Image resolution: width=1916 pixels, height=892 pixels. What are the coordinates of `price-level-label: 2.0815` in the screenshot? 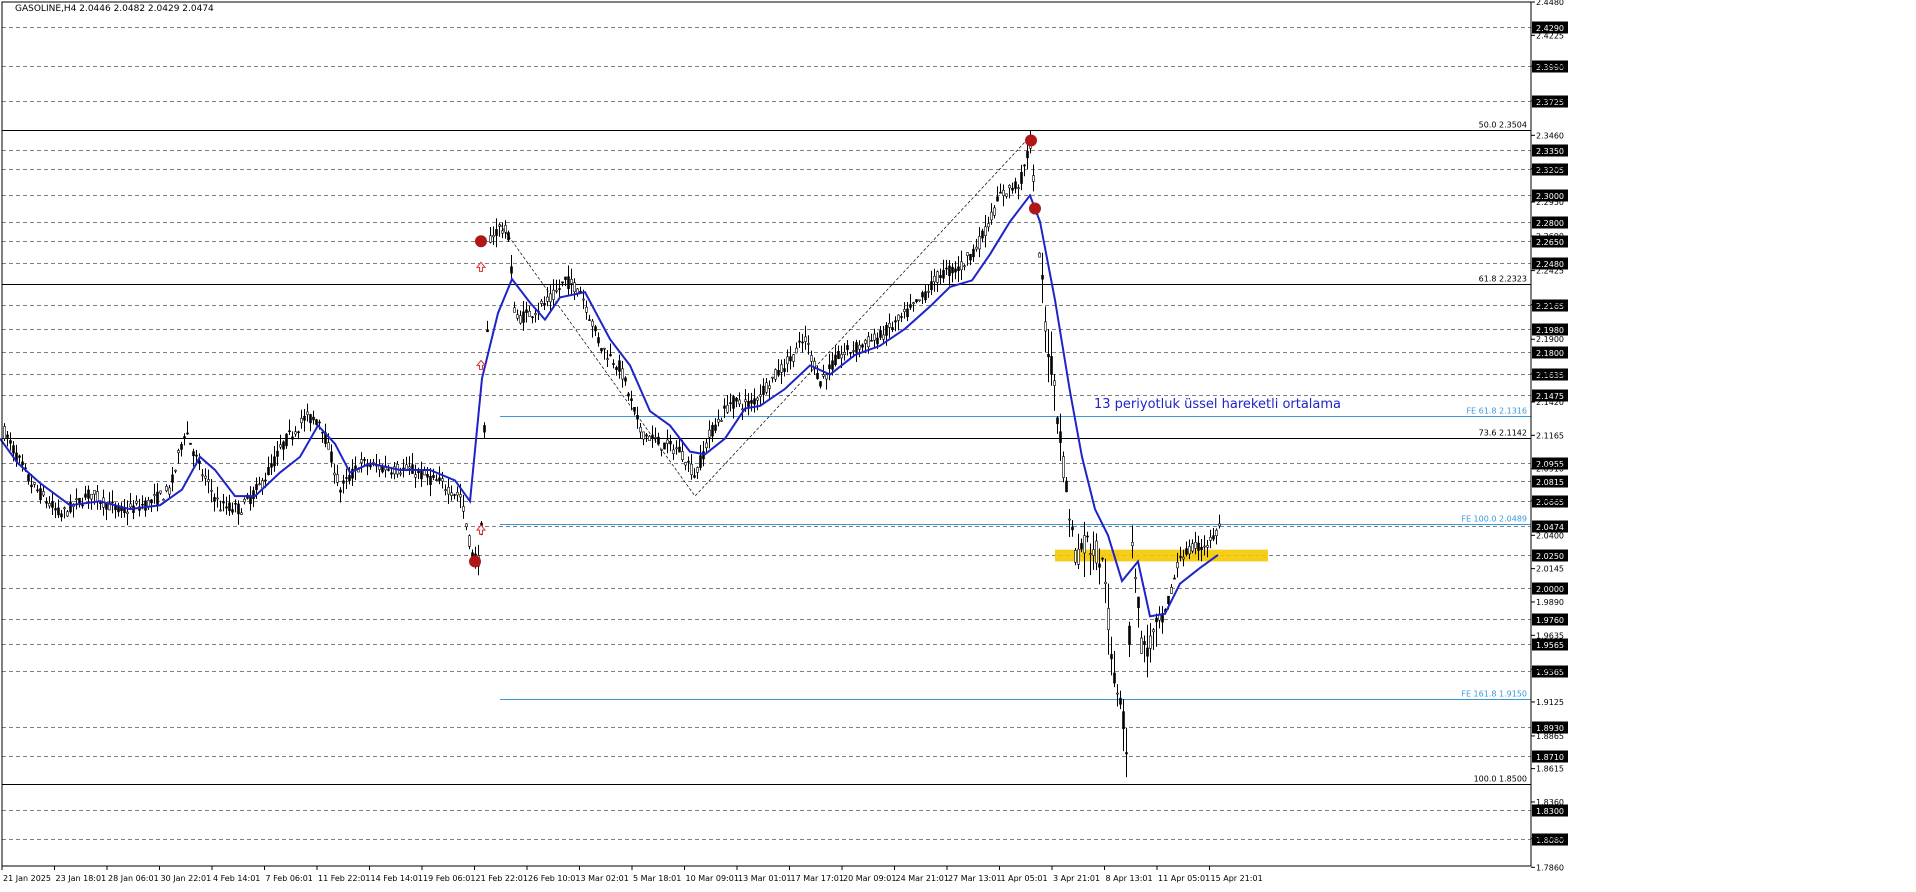 It's located at (1550, 482).